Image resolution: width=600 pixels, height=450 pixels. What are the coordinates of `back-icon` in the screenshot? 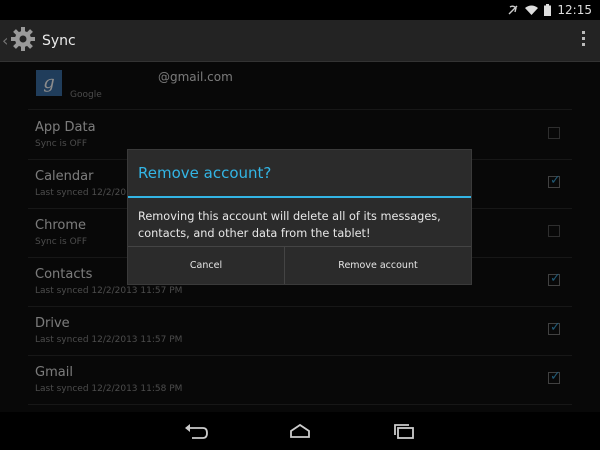 It's located at (196, 431).